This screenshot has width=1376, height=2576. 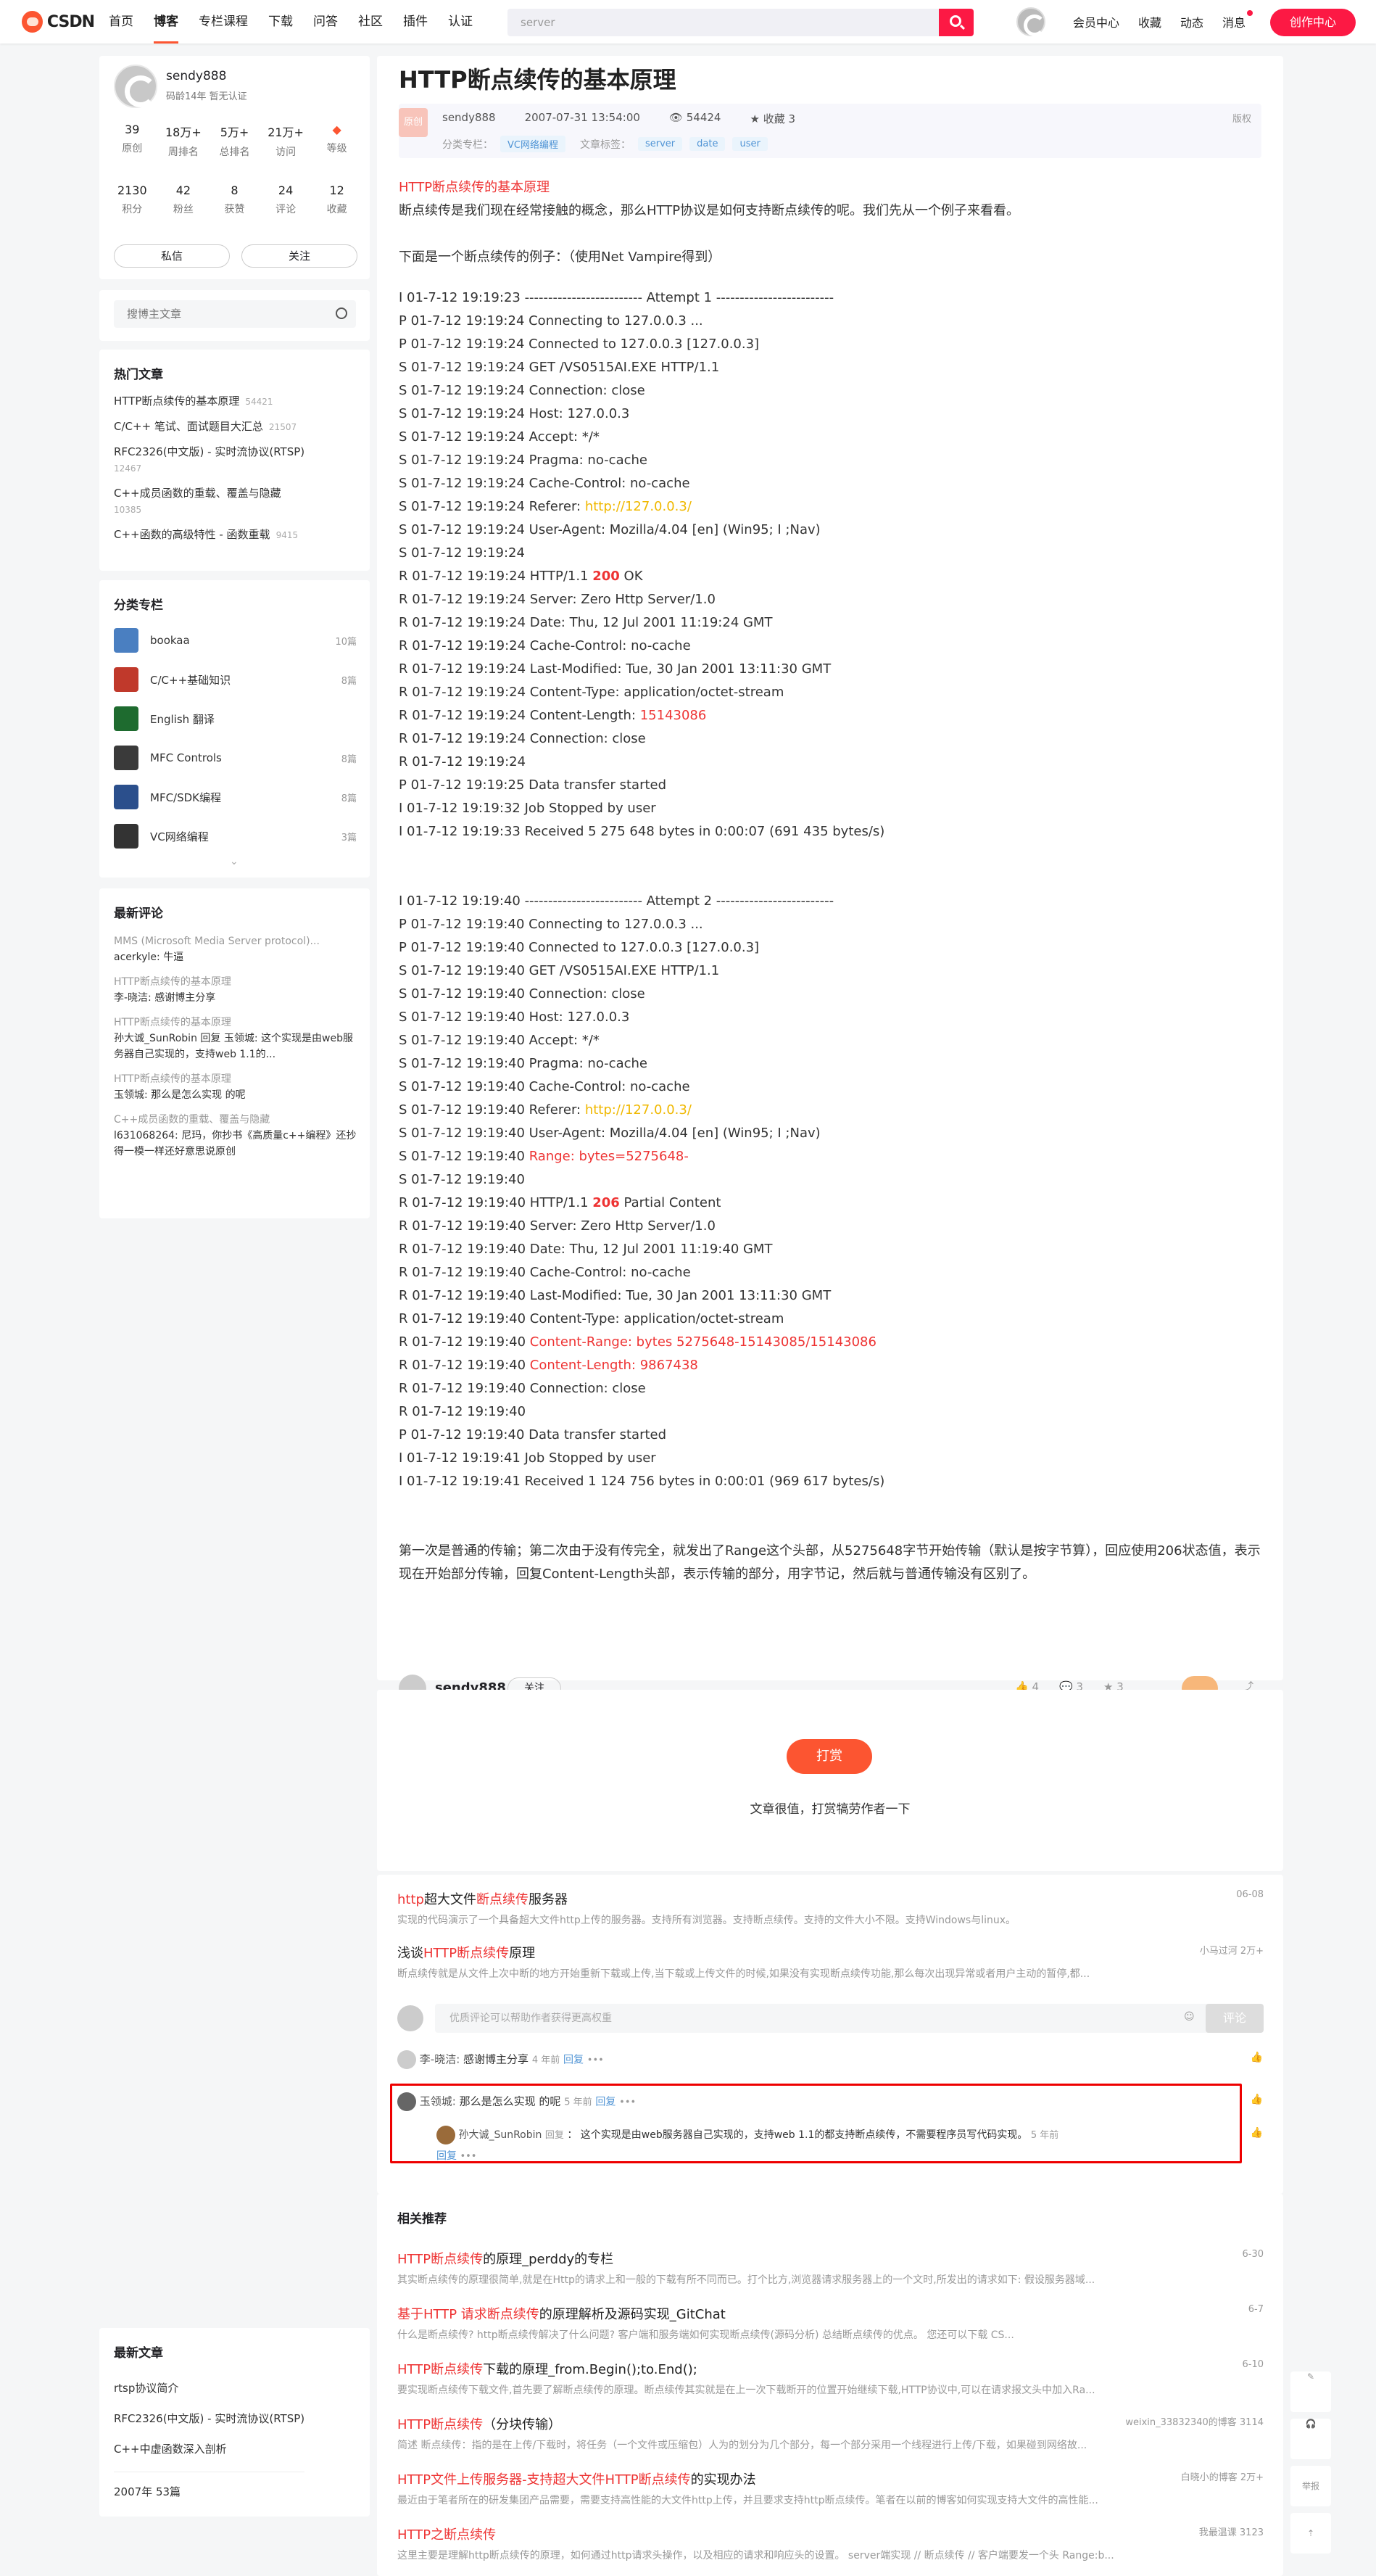 What do you see at coordinates (445, 2135) in the screenshot?
I see `commenter-avatar` at bounding box center [445, 2135].